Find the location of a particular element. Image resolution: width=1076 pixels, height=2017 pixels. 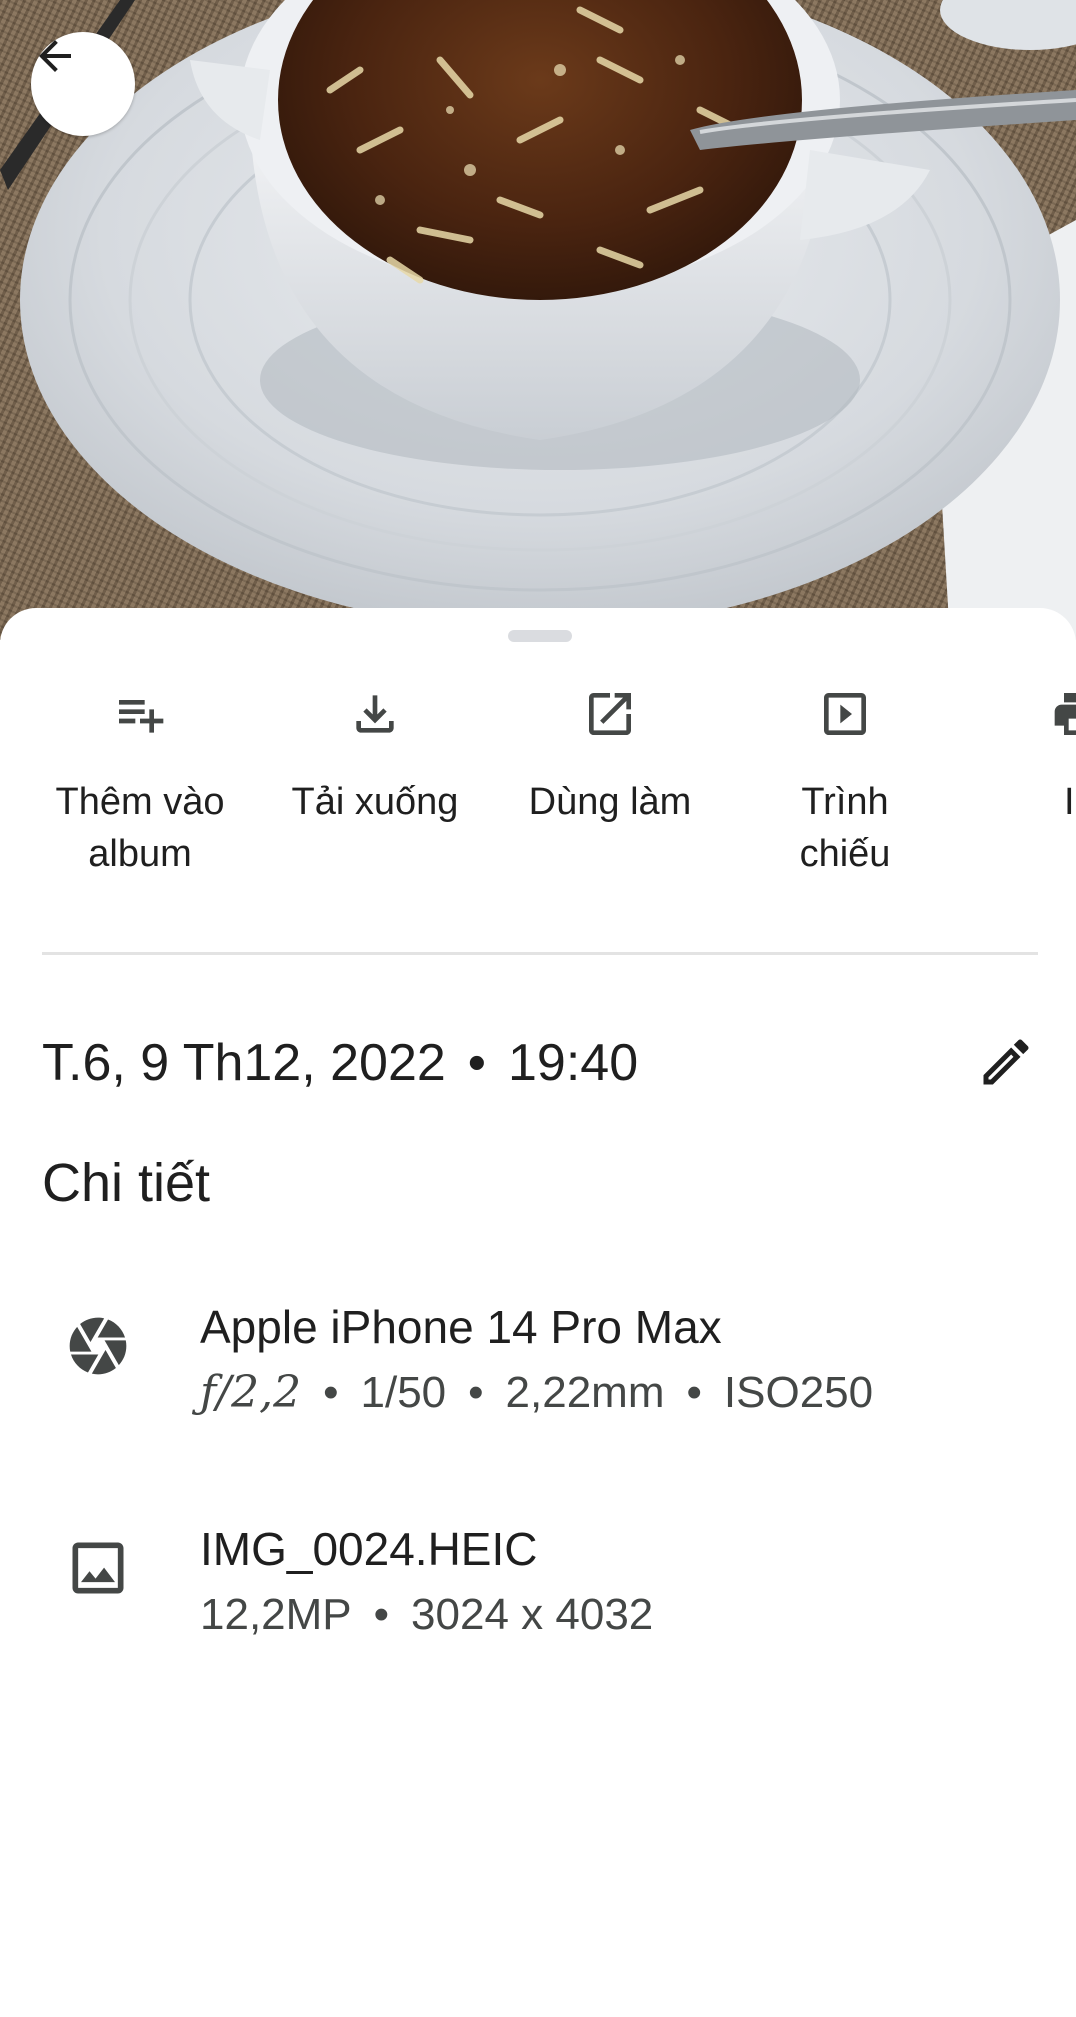

drag-handle is located at coordinates (540, 636).